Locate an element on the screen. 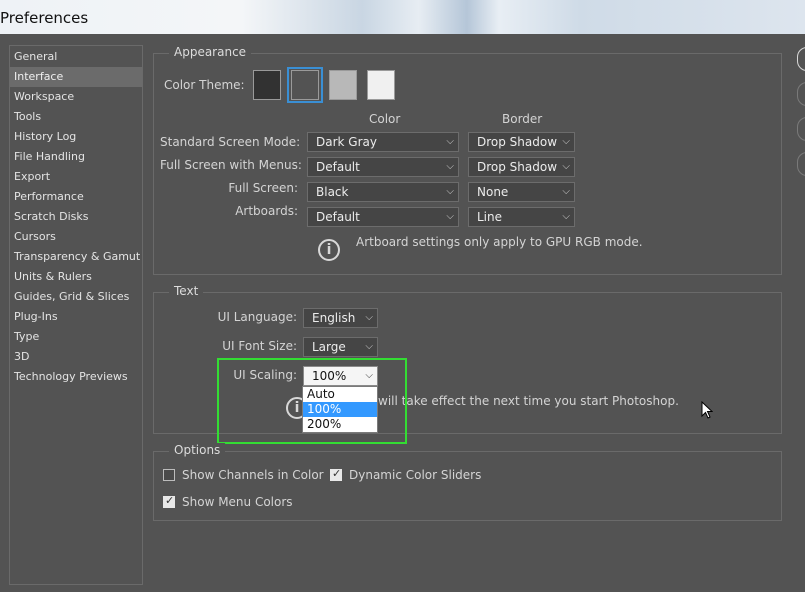 The image size is (805, 592). appearance-title: Appearance is located at coordinates (210, 52).